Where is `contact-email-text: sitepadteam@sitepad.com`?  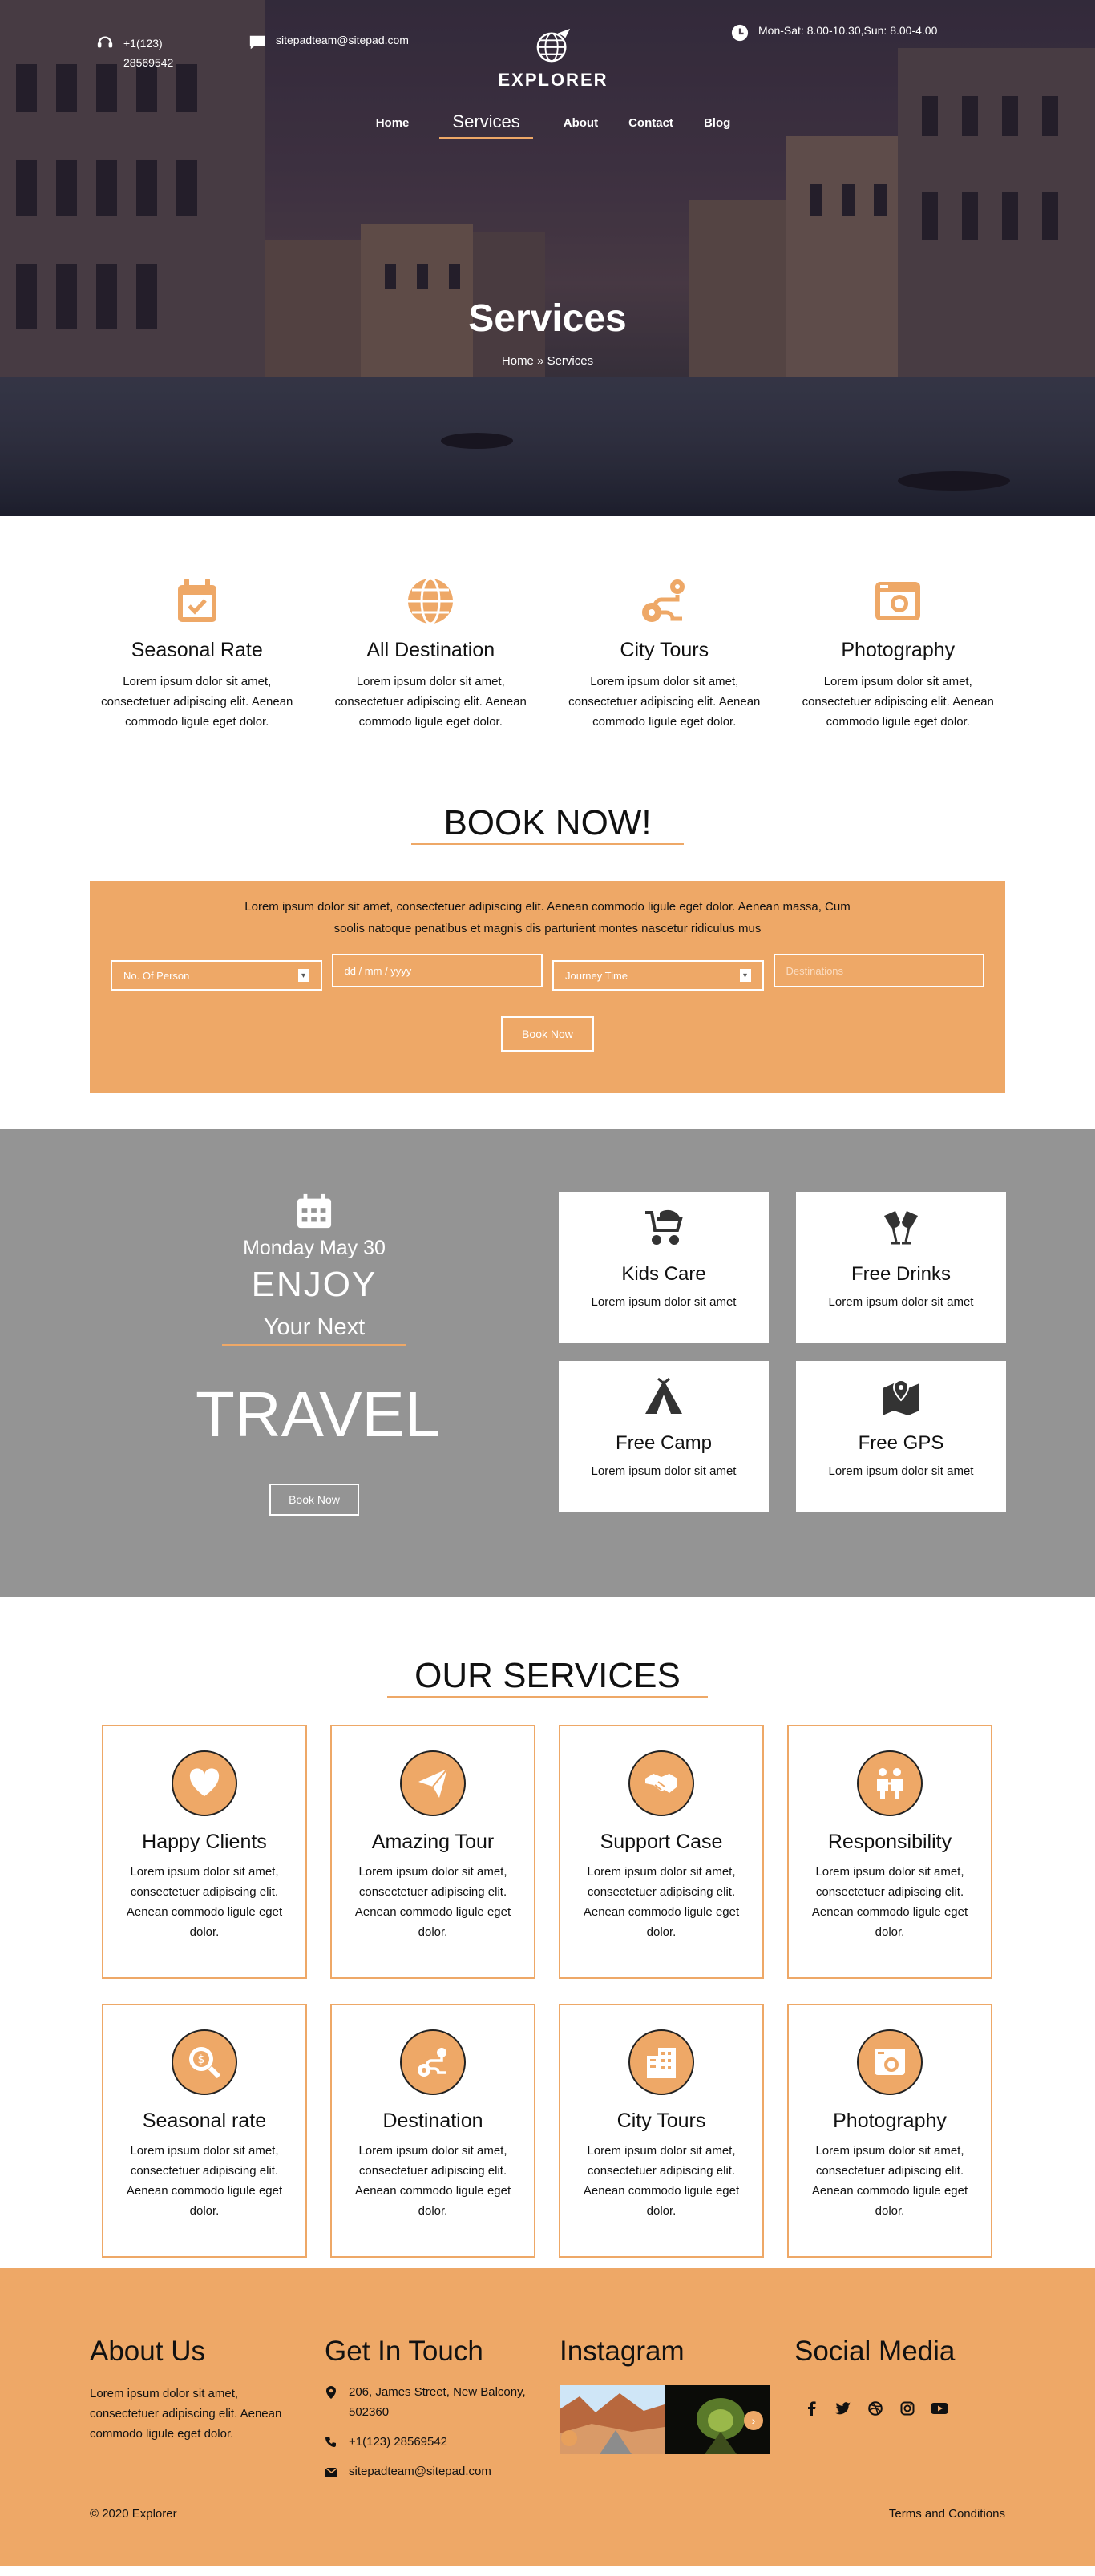
contact-email-text: sitepadteam@sitepad.com is located at coordinates (420, 2472).